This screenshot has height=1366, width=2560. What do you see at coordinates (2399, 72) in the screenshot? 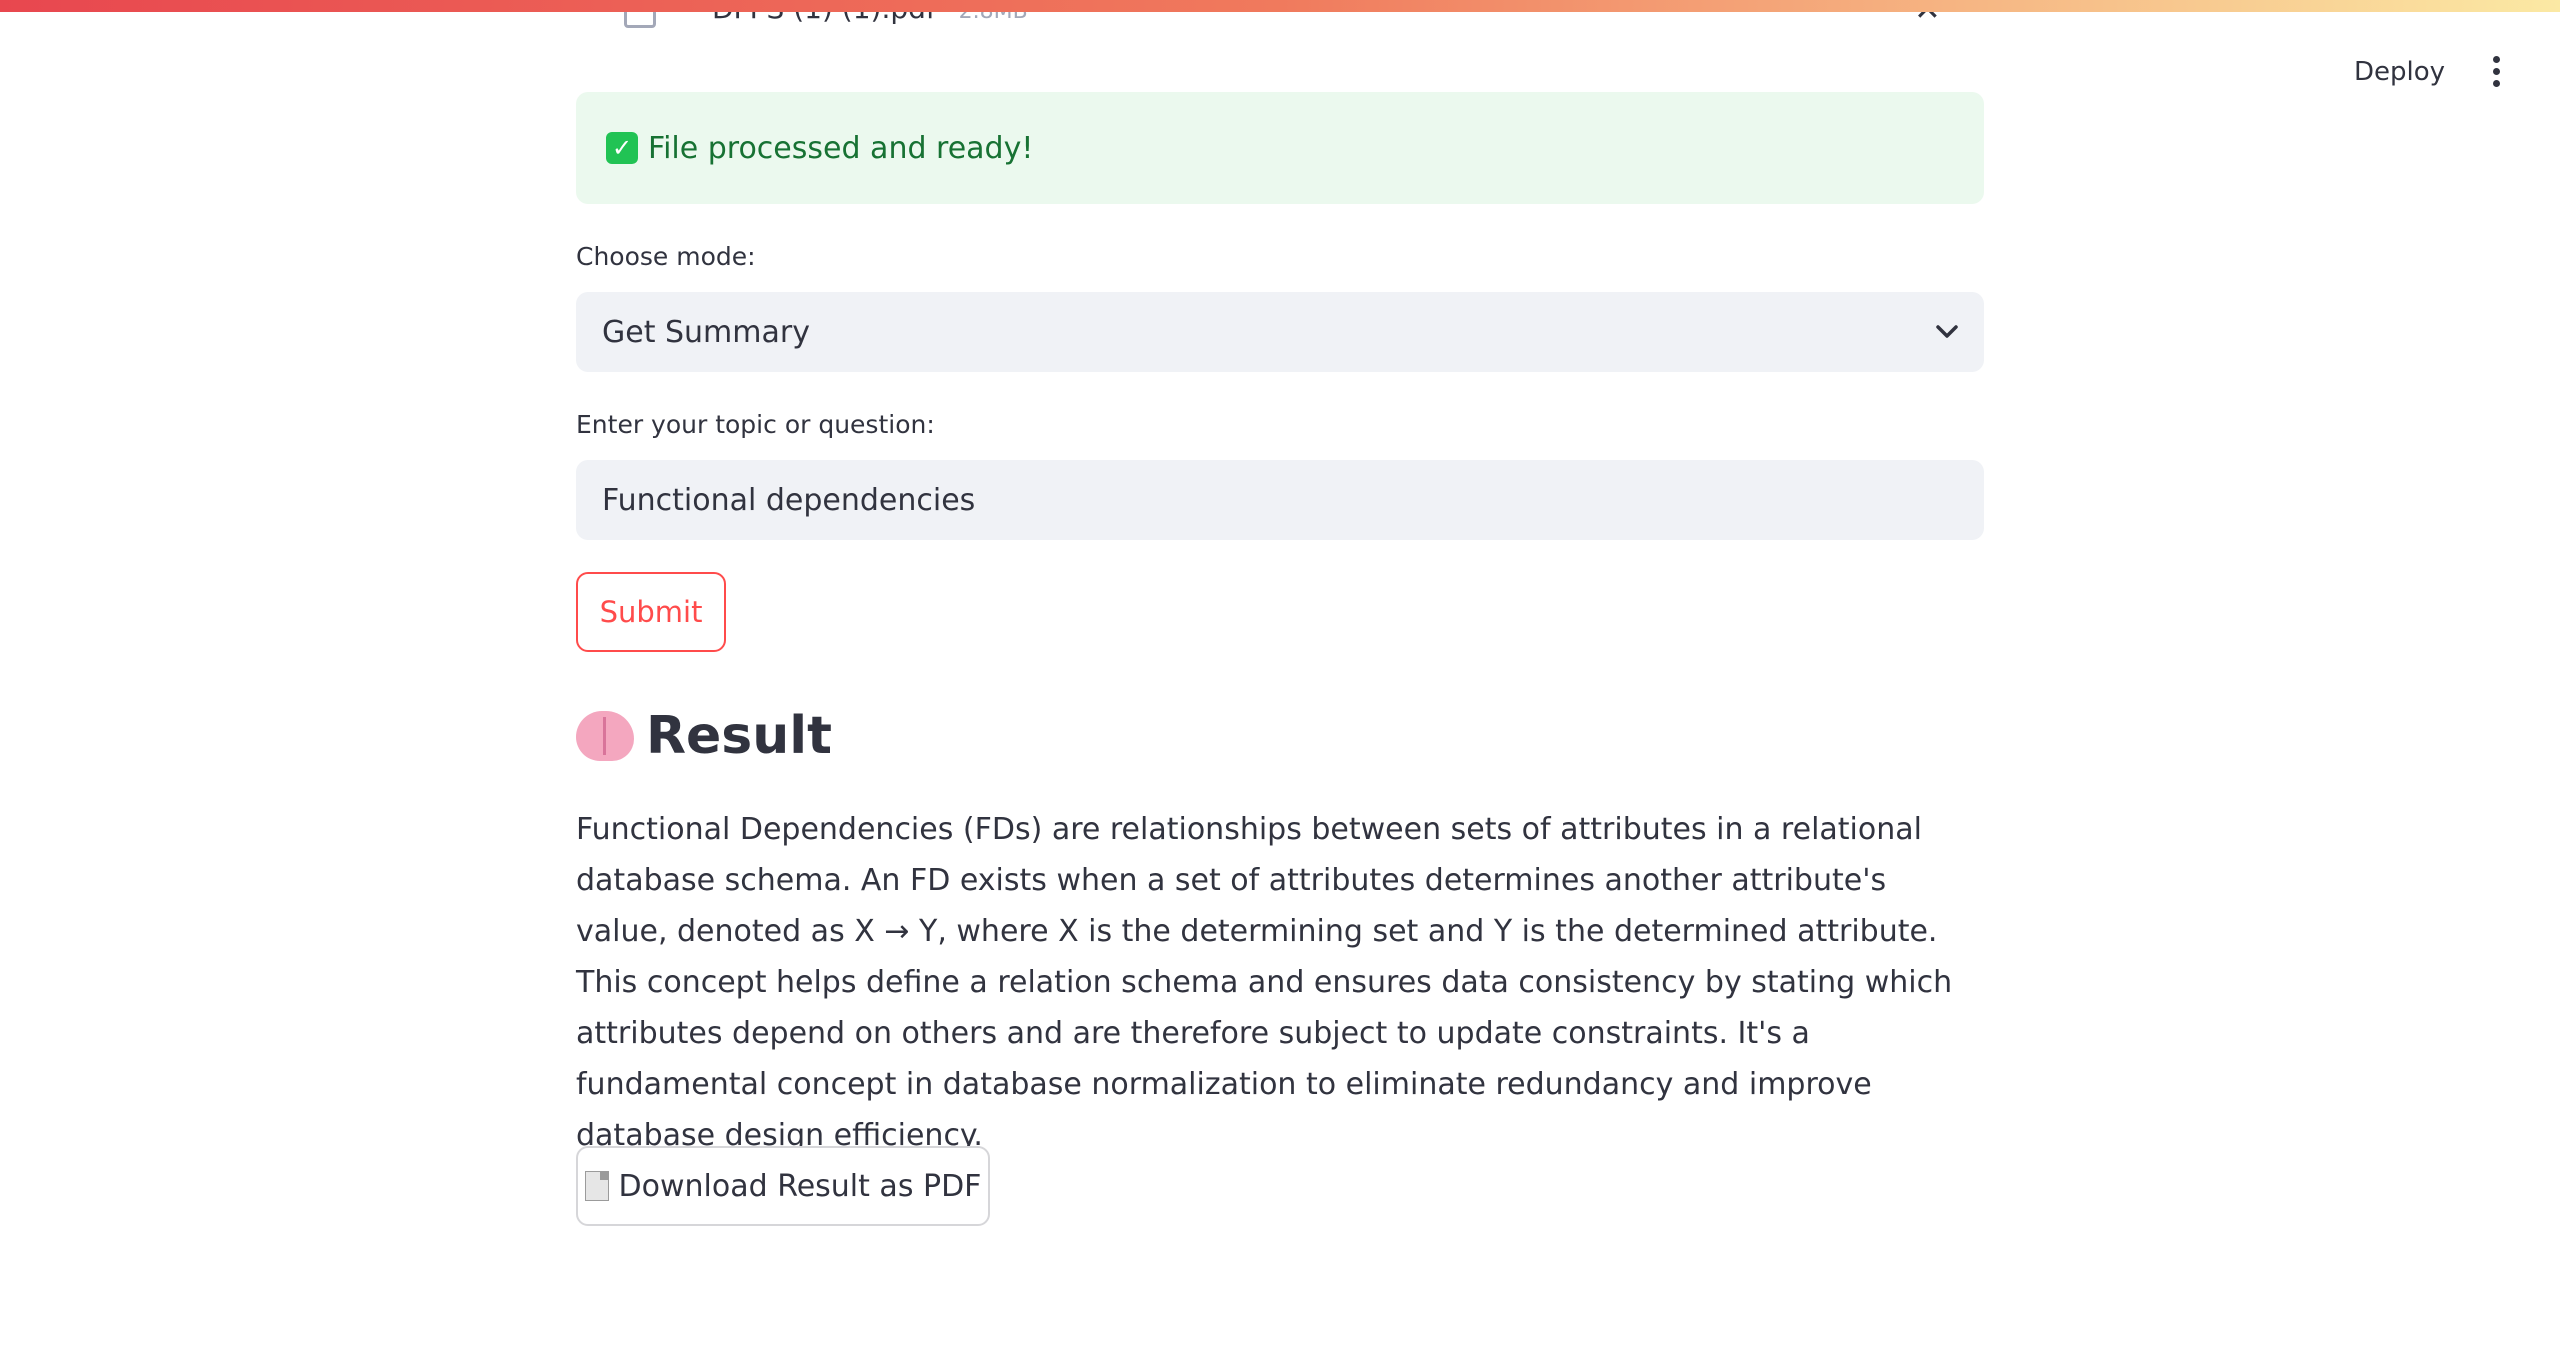
I see `deploy-button: Deploy` at bounding box center [2399, 72].